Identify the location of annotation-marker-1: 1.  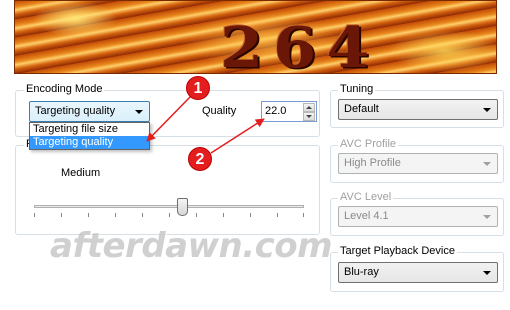
(198, 88).